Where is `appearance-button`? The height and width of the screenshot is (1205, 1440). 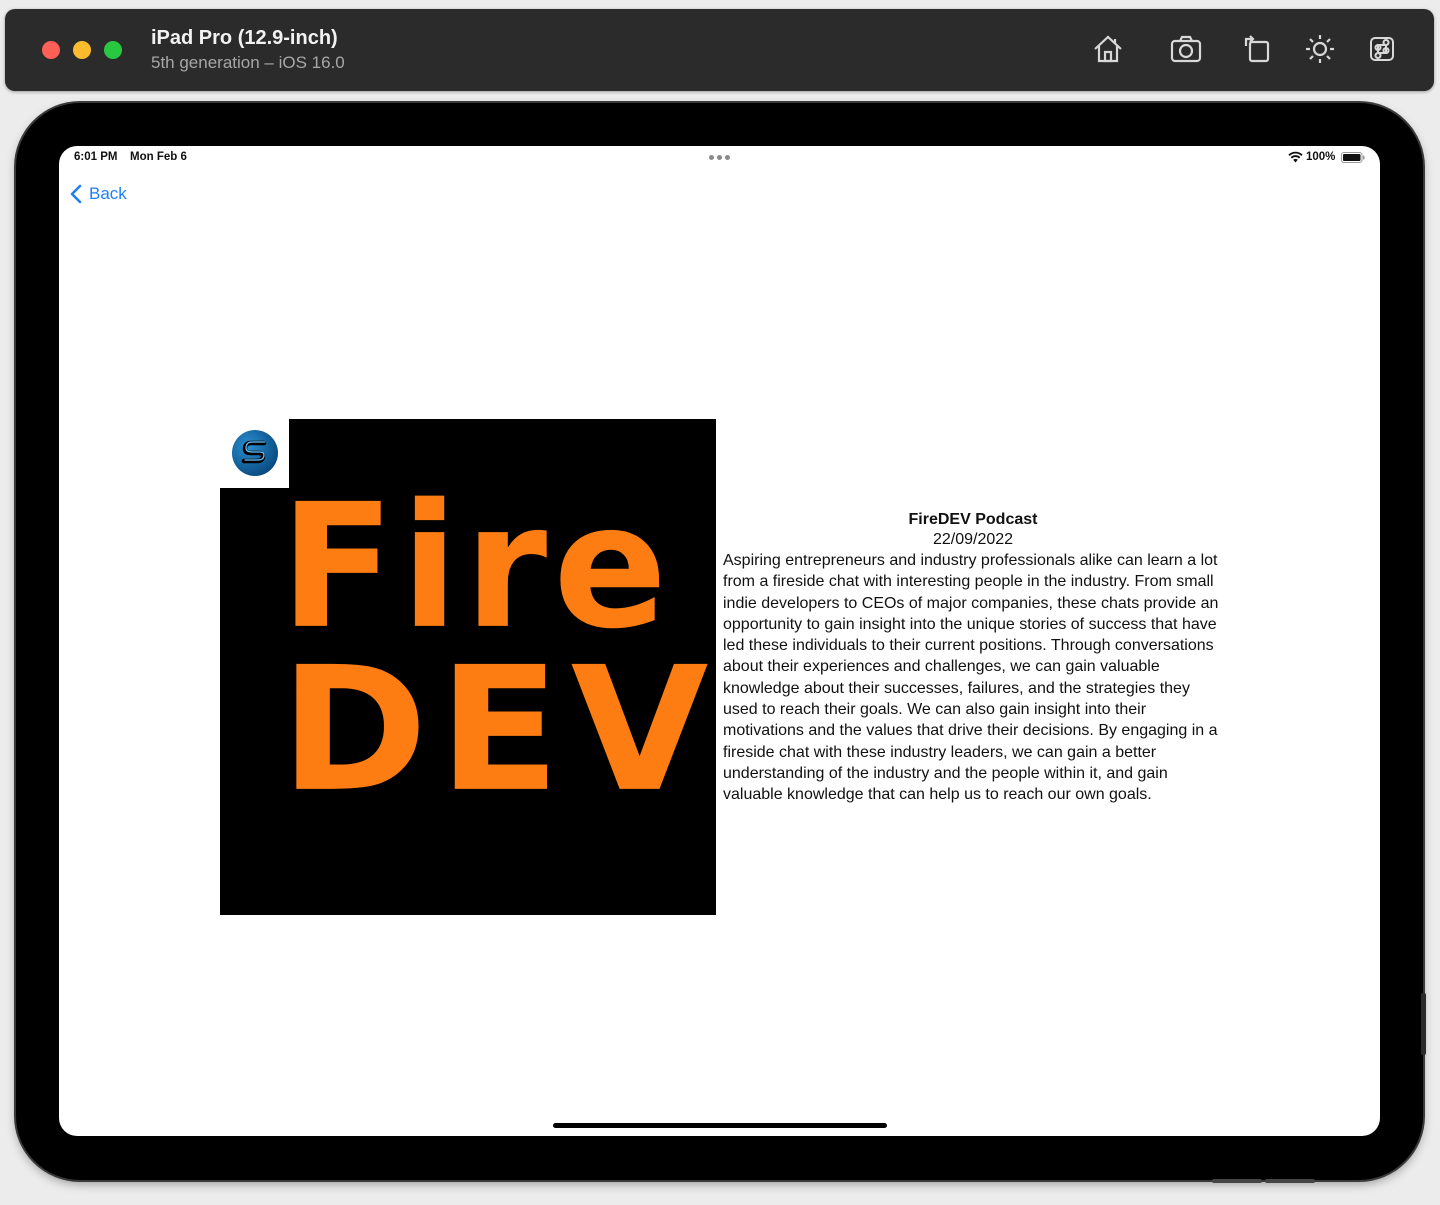
appearance-button is located at coordinates (1320, 49).